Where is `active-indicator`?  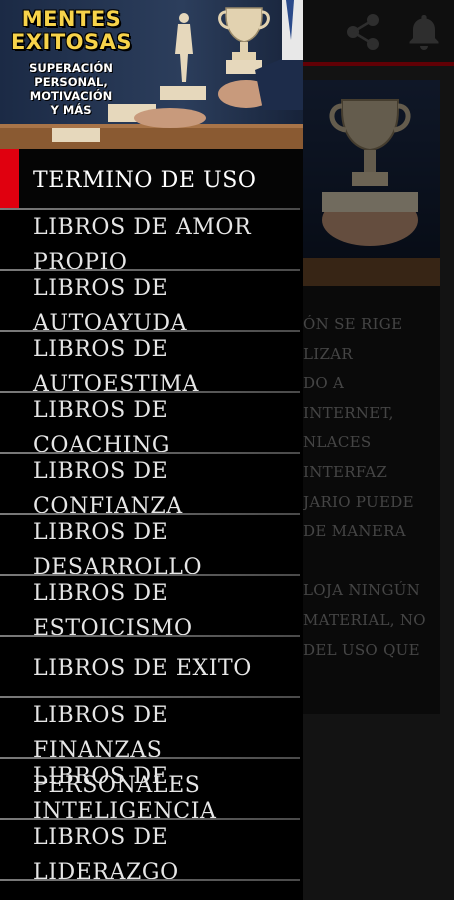
active-indicator is located at coordinates (9, 179).